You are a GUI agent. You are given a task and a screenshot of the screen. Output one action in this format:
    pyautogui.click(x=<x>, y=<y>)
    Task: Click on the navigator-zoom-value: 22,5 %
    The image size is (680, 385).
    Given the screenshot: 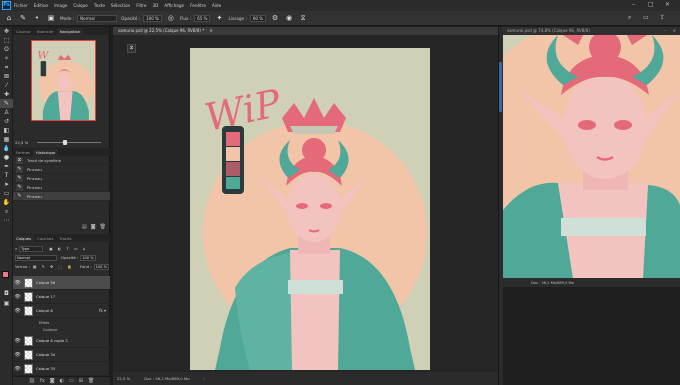 What is the action you would take?
    pyautogui.click(x=21, y=142)
    